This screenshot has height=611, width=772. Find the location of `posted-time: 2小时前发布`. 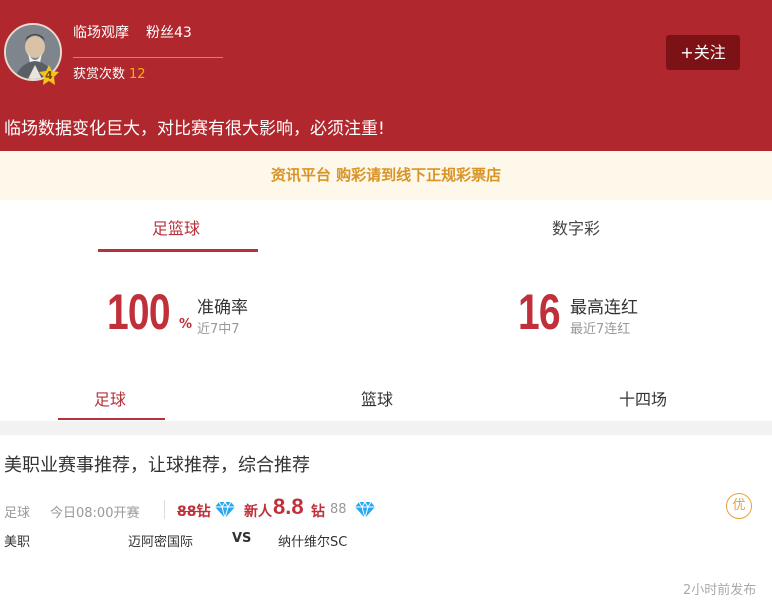

posted-time: 2小时前发布 is located at coordinates (720, 590).